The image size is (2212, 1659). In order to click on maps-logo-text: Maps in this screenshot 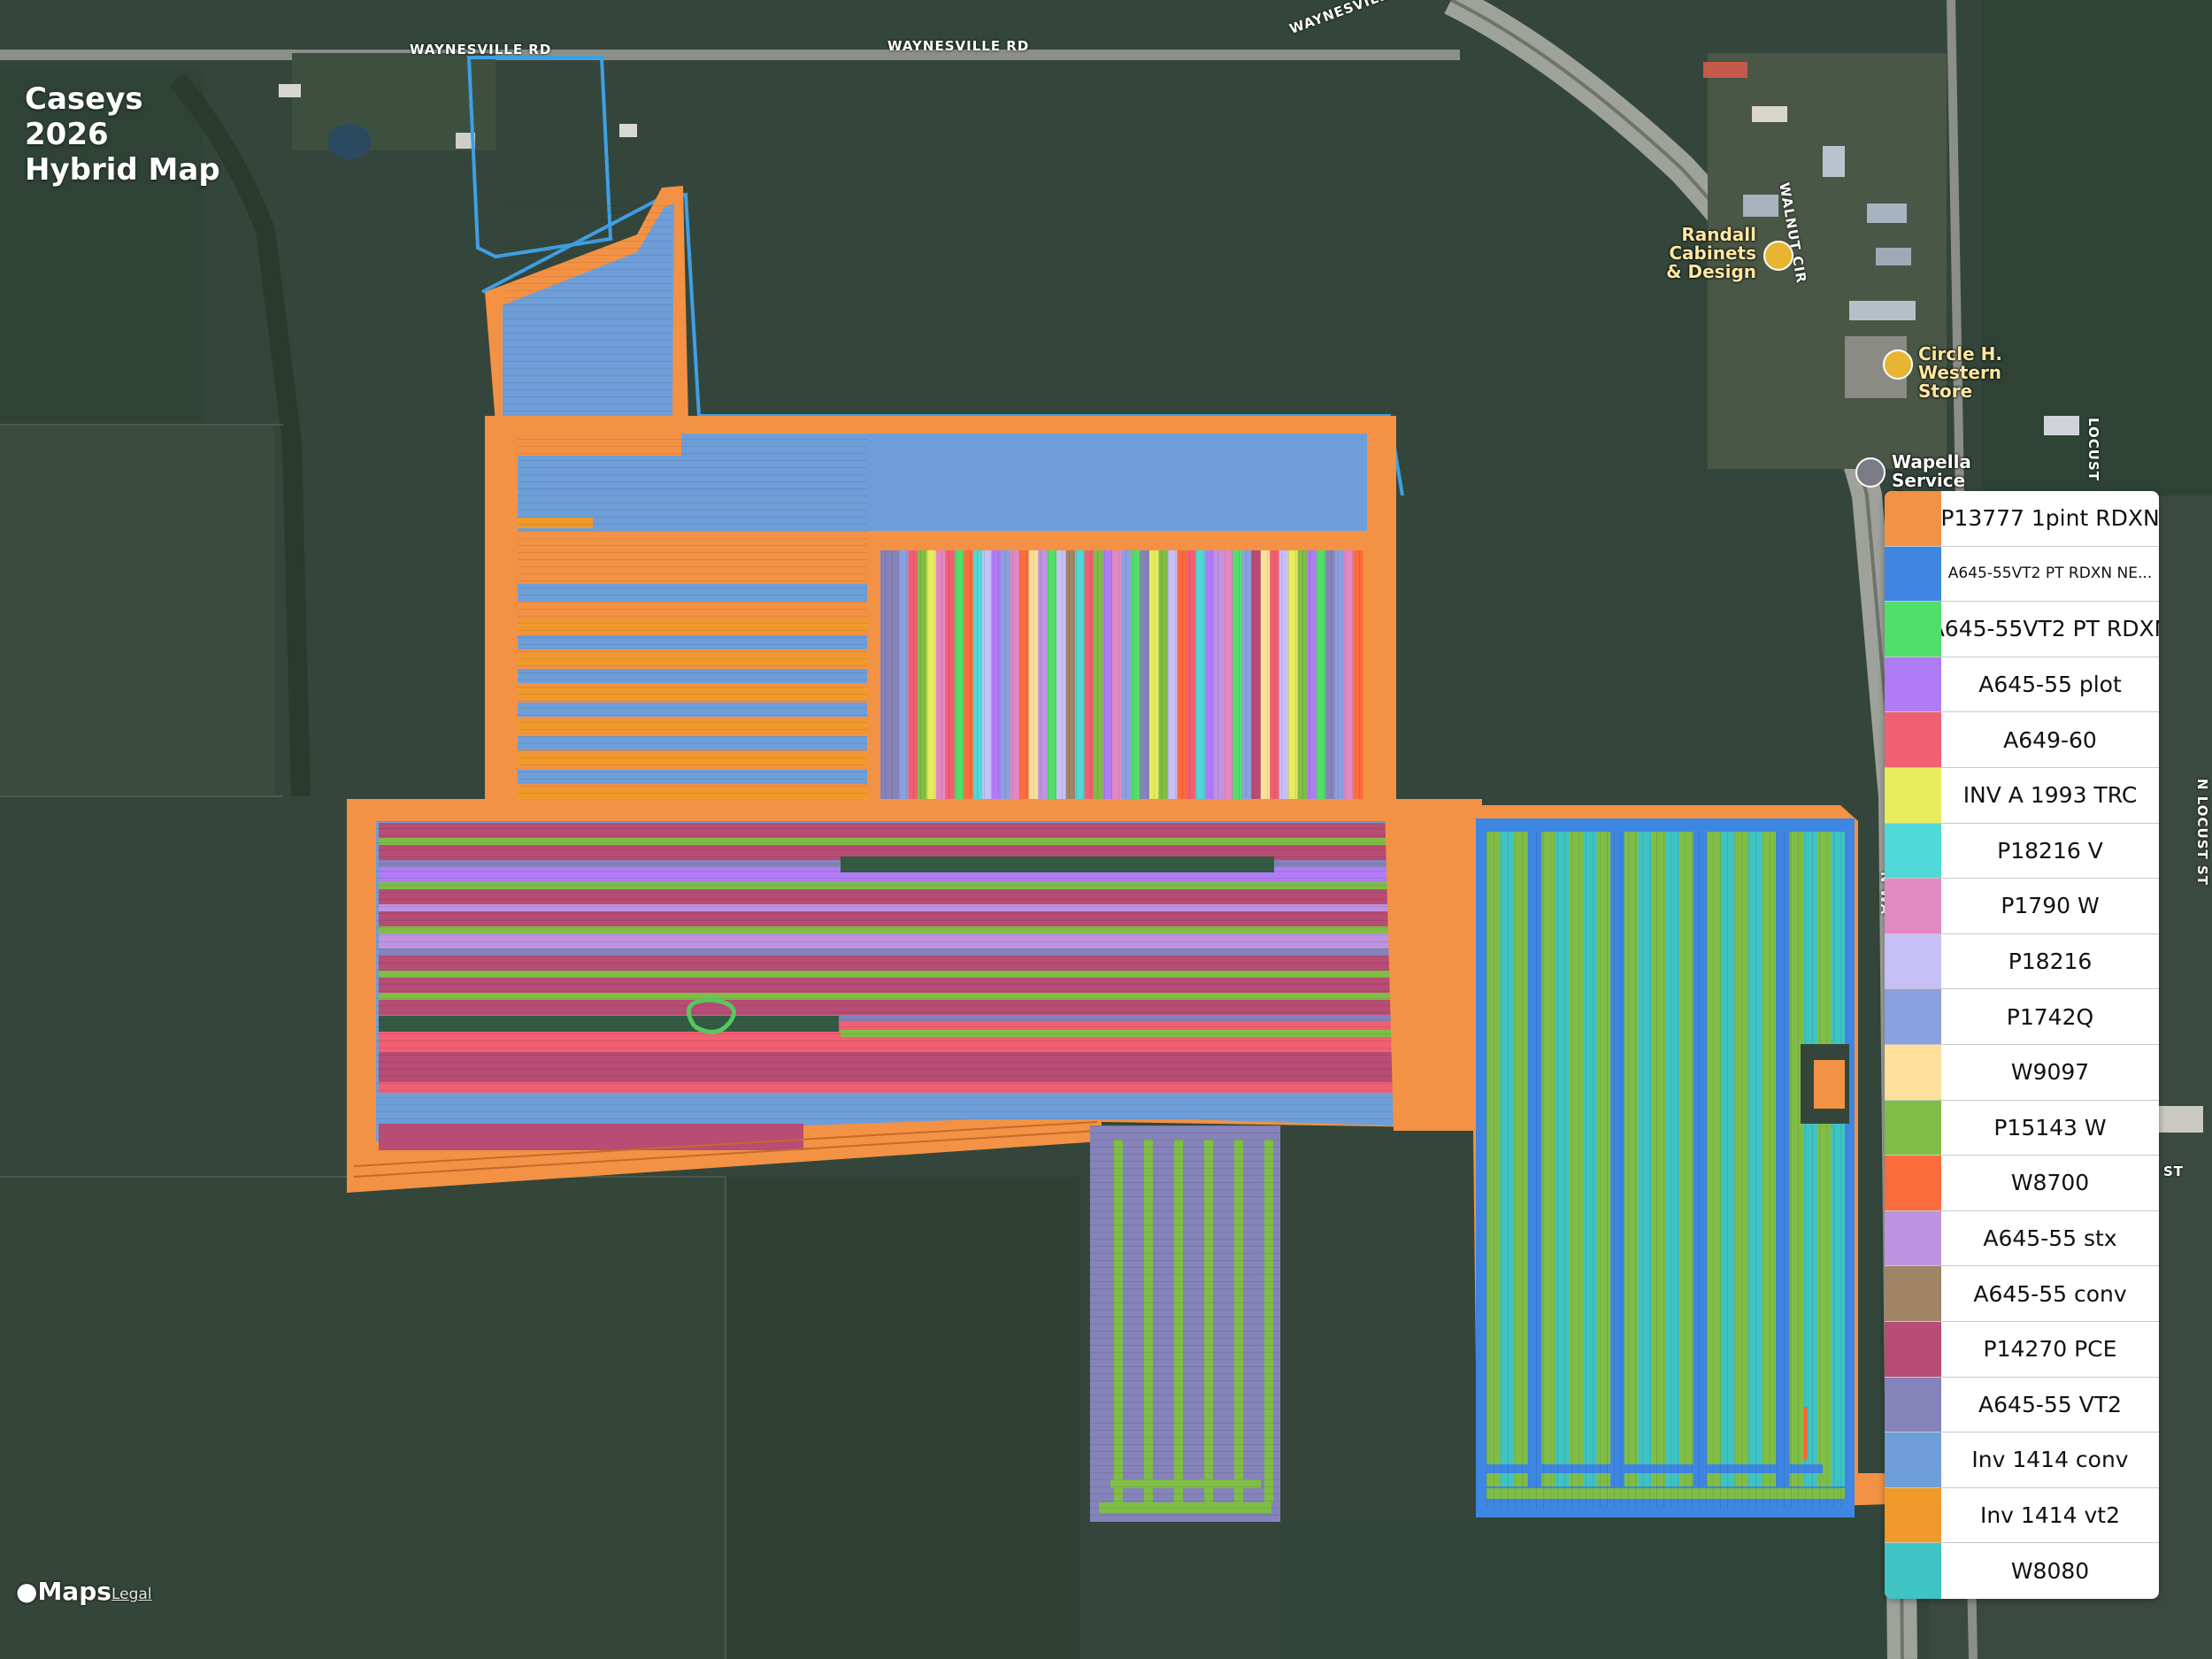, I will do `click(74, 1592)`.